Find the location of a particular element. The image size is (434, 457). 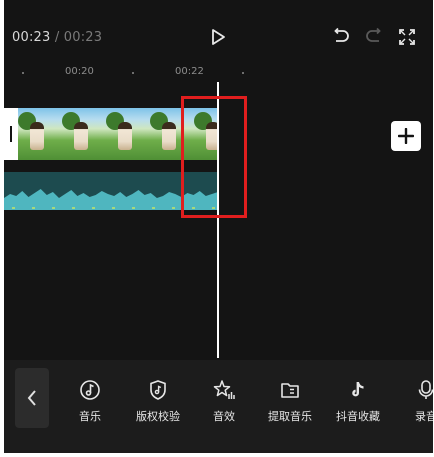

annotation-highlight-box is located at coordinates (214, 157).